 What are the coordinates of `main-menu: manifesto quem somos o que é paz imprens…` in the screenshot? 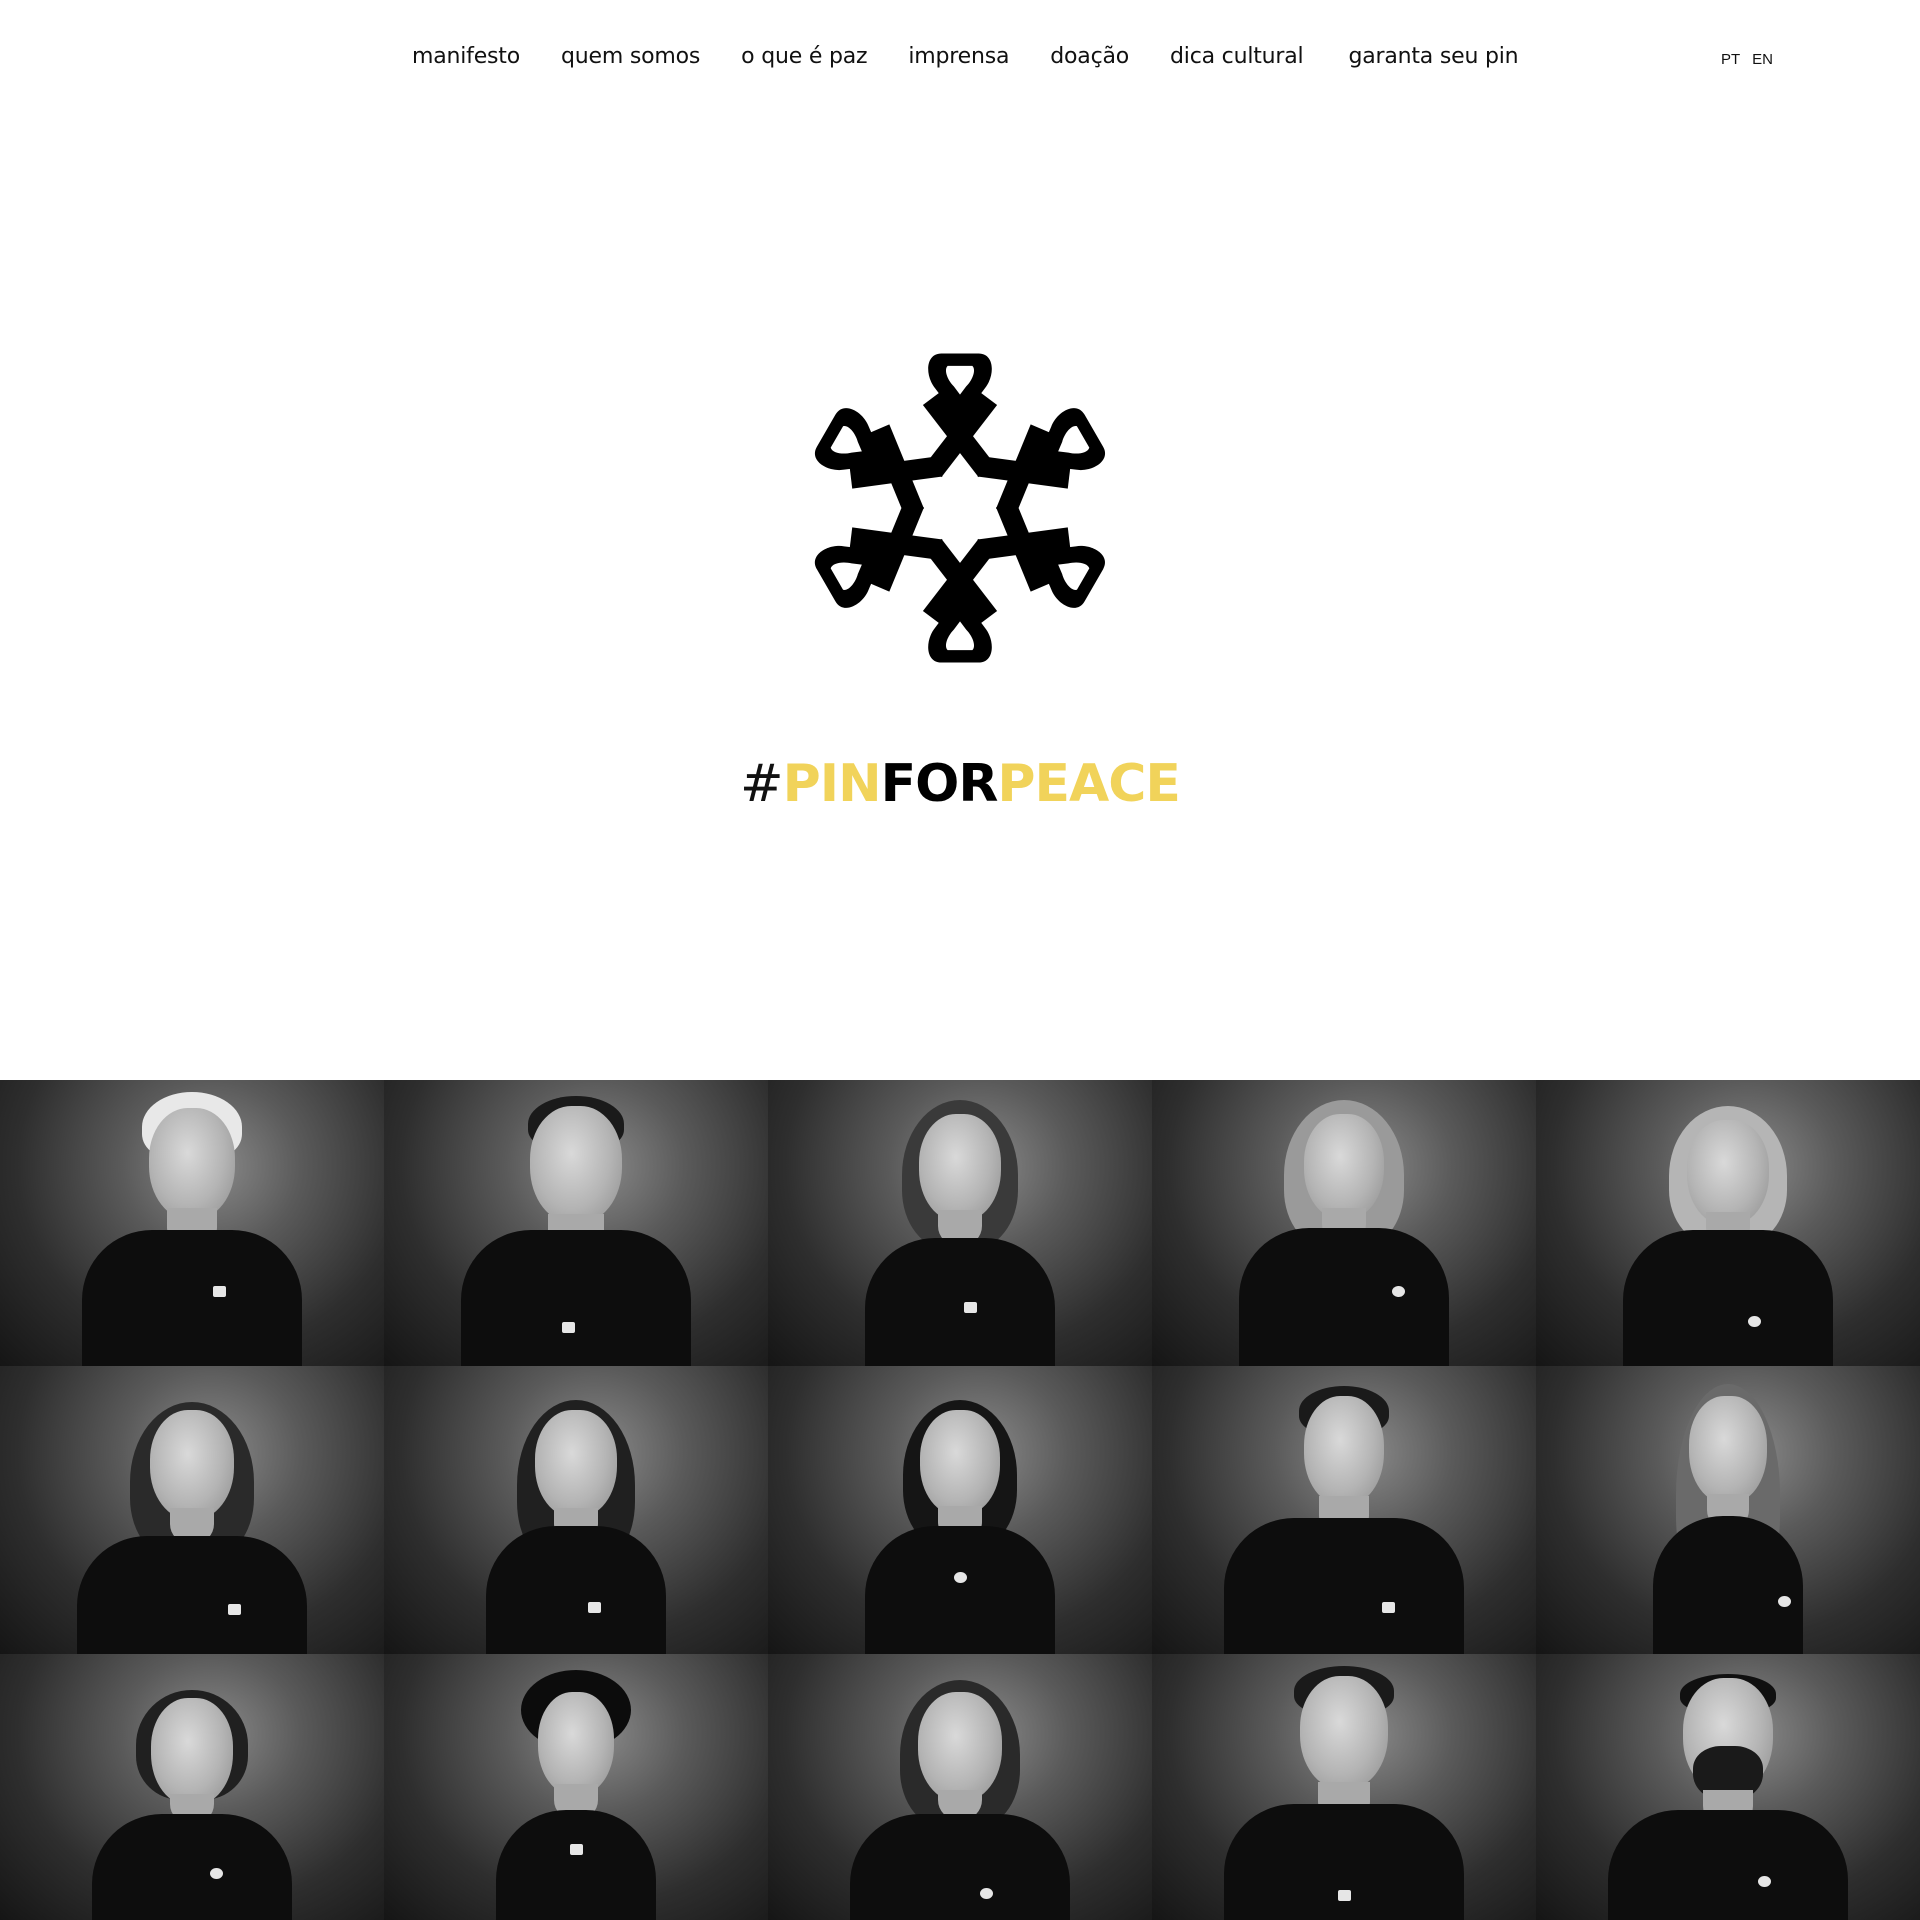 It's located at (965, 56).